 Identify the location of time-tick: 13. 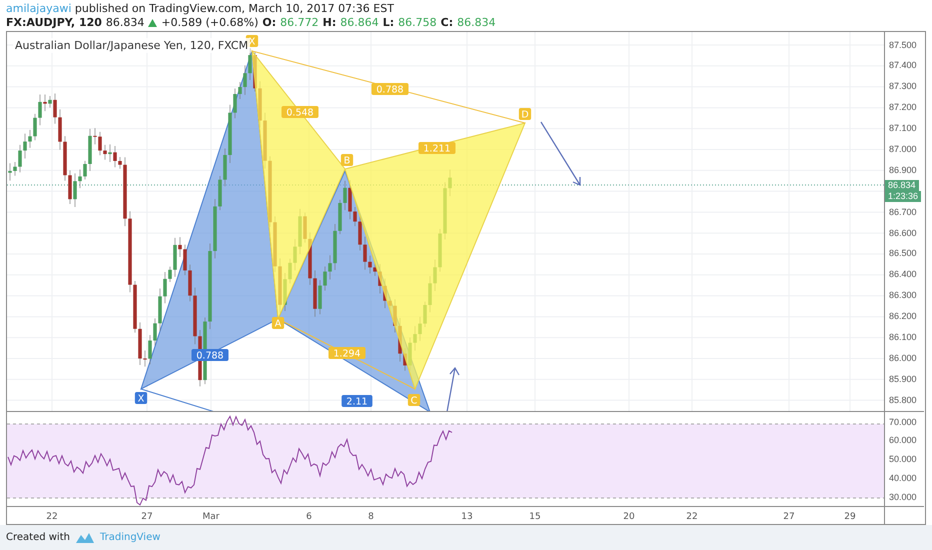
(467, 517).